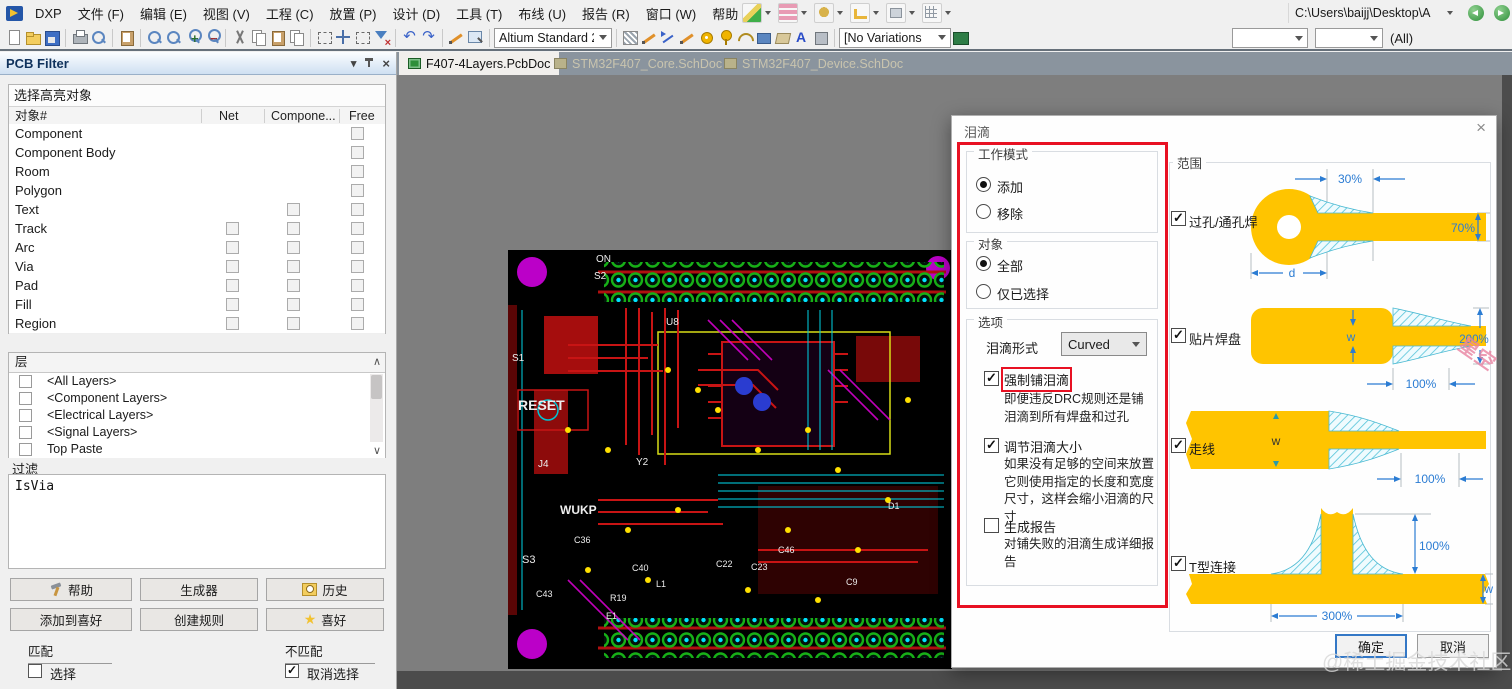  What do you see at coordinates (991, 378) in the screenshot?
I see `force-teardrop-checkbox` at bounding box center [991, 378].